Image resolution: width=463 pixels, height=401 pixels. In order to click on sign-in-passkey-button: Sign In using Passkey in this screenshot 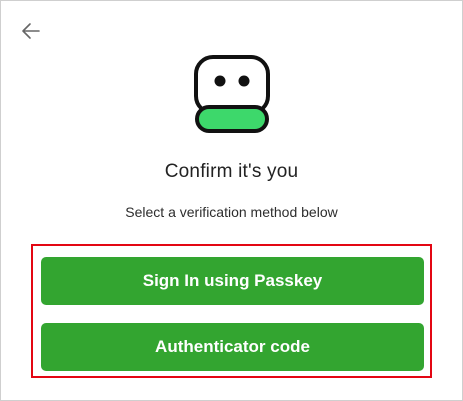, I will do `click(232, 281)`.